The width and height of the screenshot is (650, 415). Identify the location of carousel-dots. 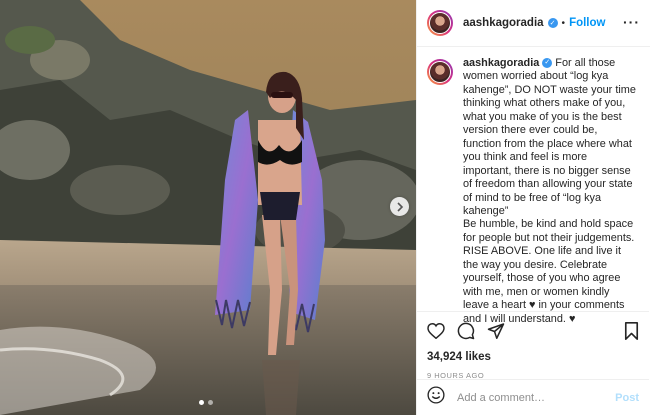
(206, 402).